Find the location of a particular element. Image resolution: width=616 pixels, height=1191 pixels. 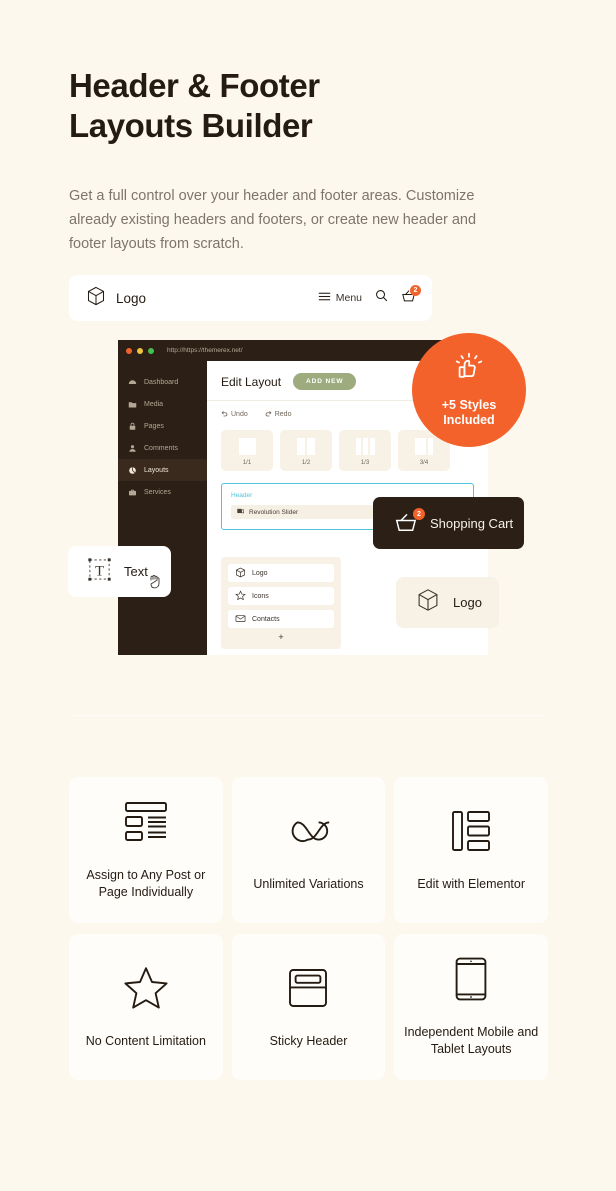

header-bar-logo-text: Logo is located at coordinates (131, 298).